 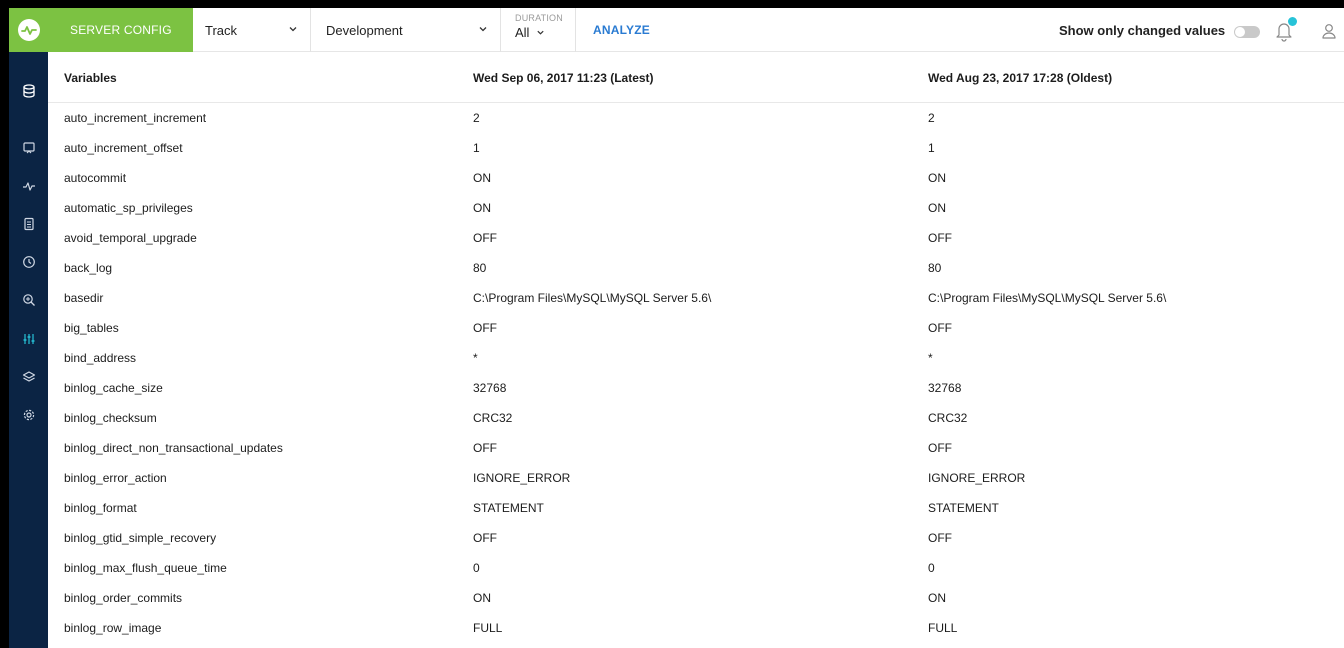 I want to click on table-row: bind_address * *, so click(x=696, y=358).